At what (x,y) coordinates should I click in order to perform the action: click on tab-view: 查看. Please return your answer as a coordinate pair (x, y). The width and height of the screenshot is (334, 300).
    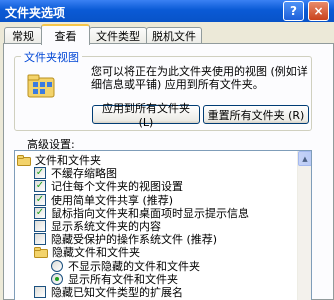
    Looking at the image, I should click on (65, 34).